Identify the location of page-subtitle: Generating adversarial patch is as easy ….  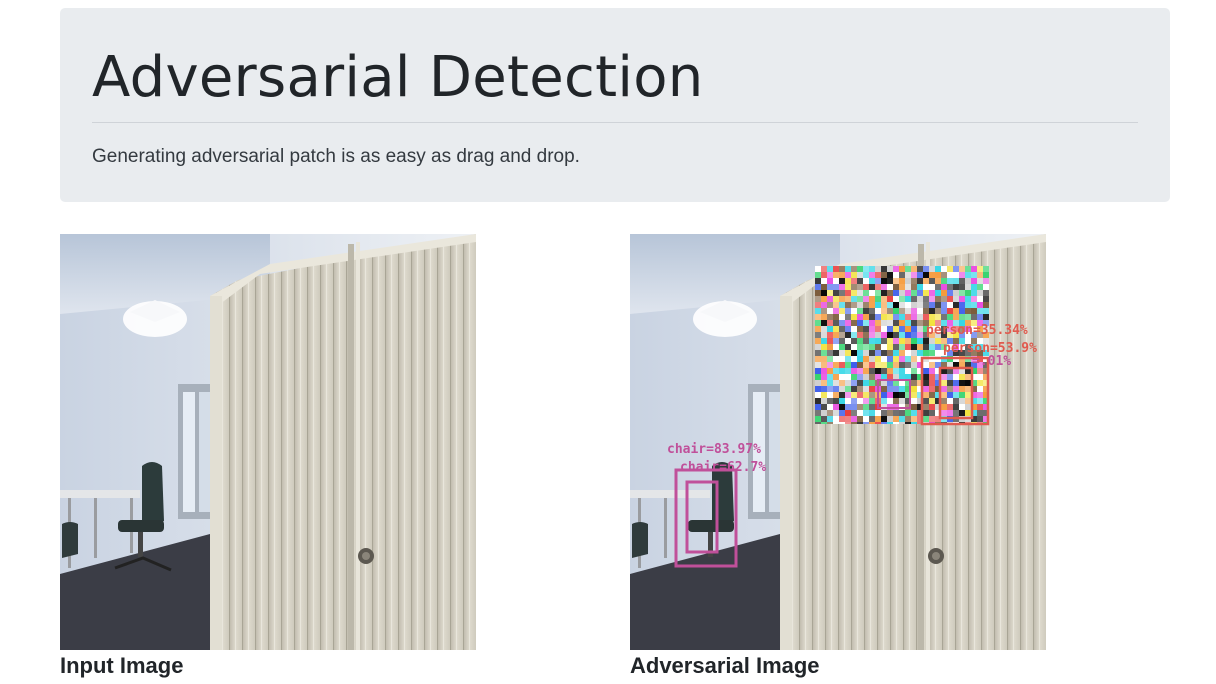
(336, 156).